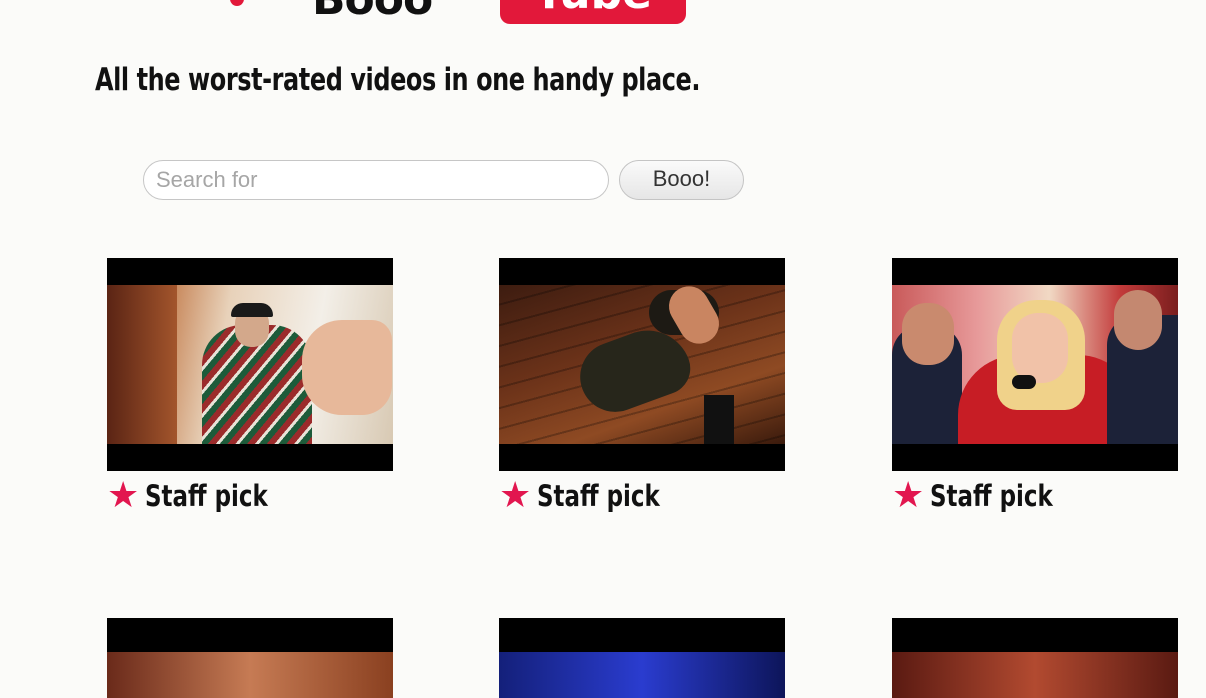  I want to click on logo-mark-icon, so click(237, 3).